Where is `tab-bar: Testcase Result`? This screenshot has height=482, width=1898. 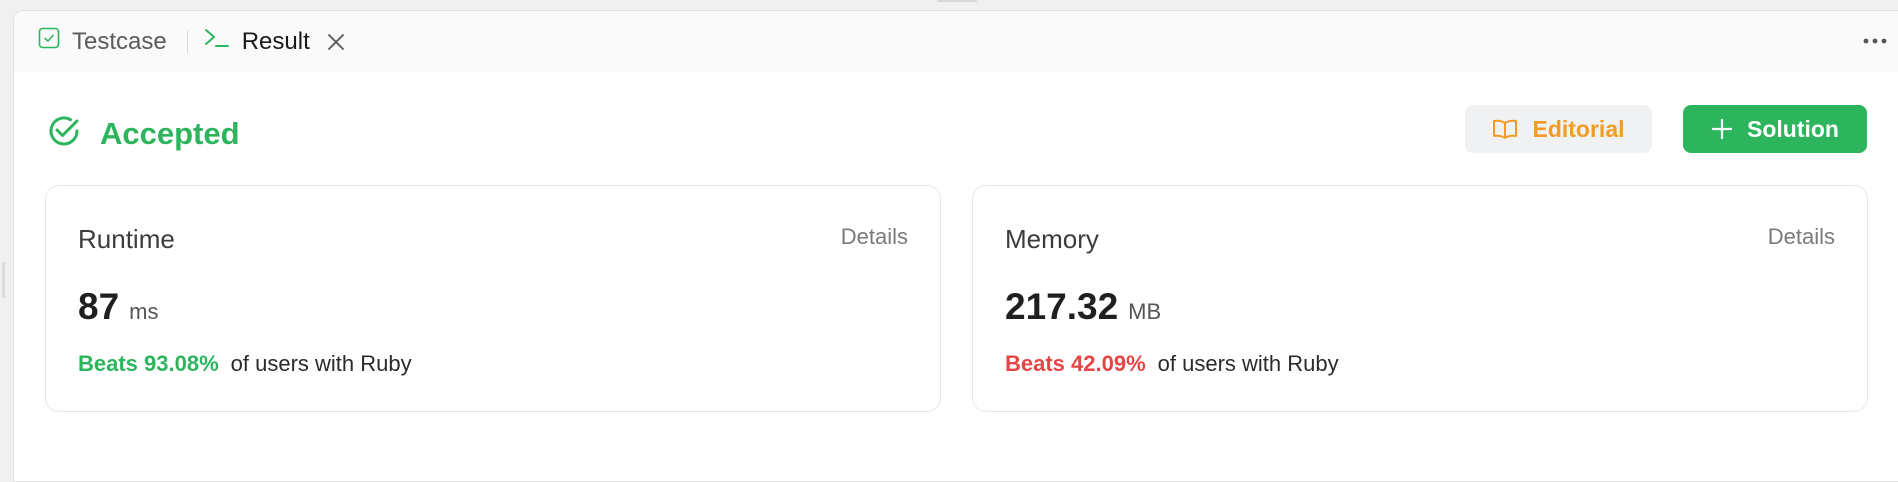
tab-bar: Testcase Result is located at coordinates (956, 41).